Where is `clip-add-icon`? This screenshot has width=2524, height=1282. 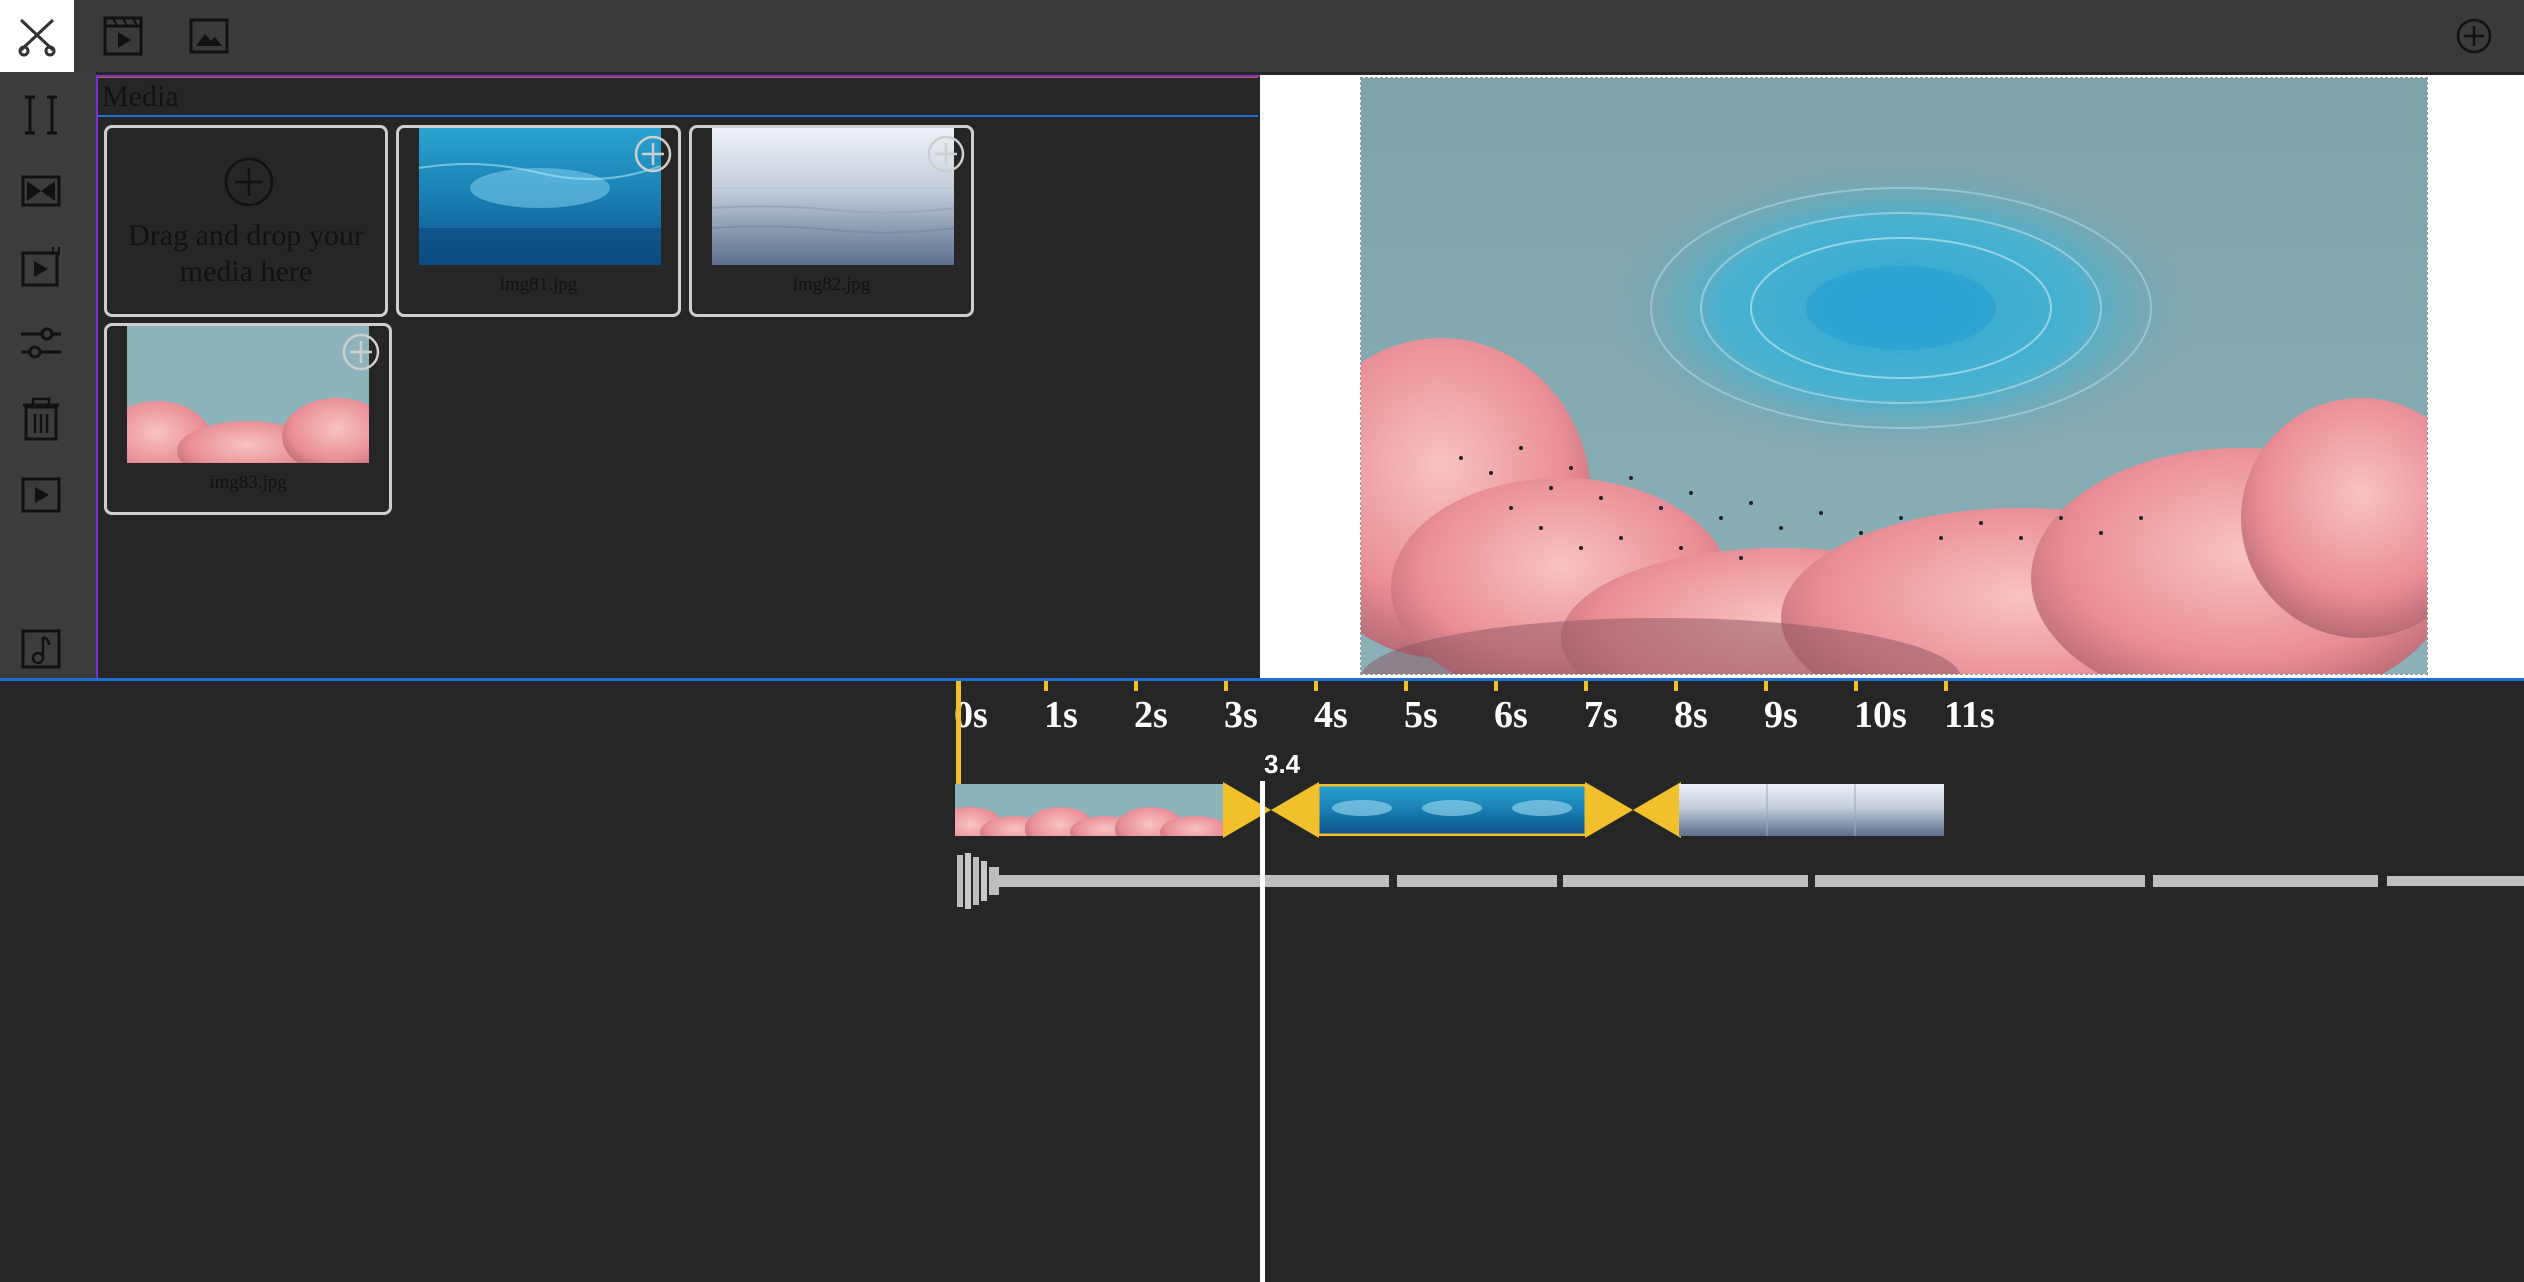 clip-add-icon is located at coordinates (40, 267).